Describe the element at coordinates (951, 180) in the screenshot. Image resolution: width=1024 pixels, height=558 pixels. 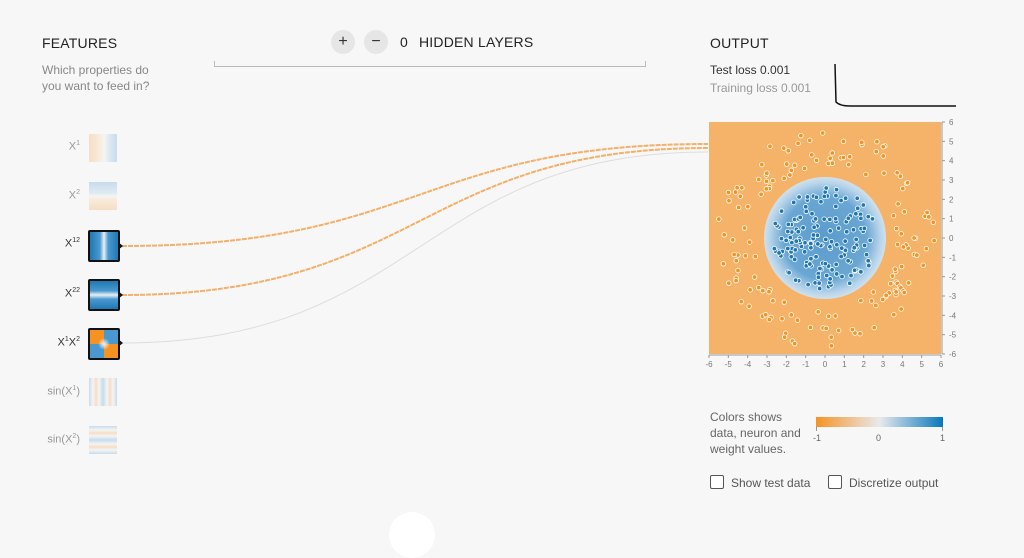
I see `y-tick-label: 3` at that location.